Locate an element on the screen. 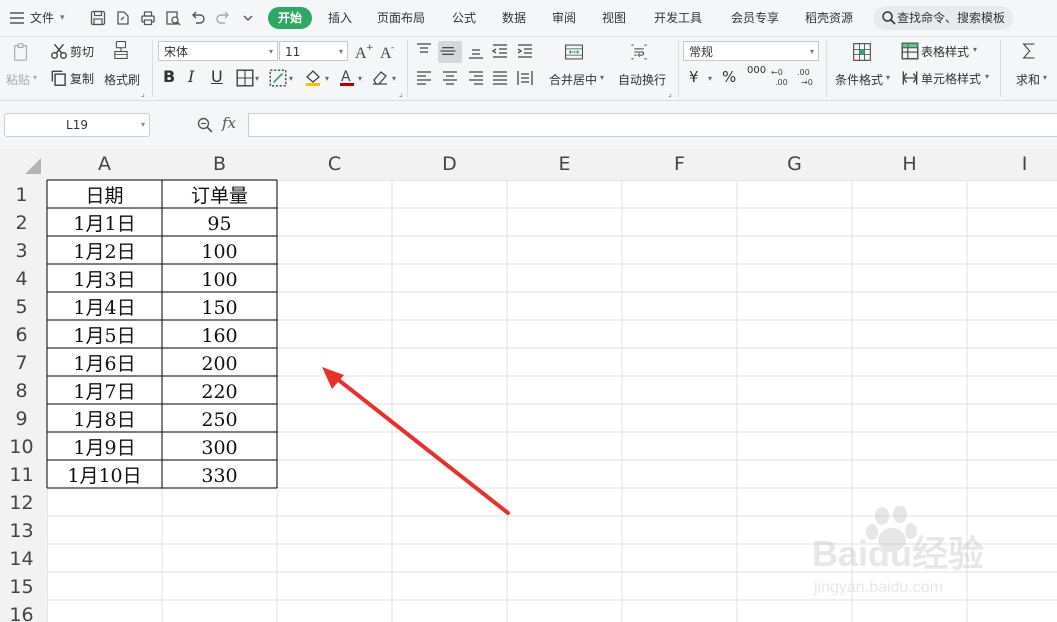  font-dialog-launcher-icon: ⌟ is located at coordinates (401, 93).